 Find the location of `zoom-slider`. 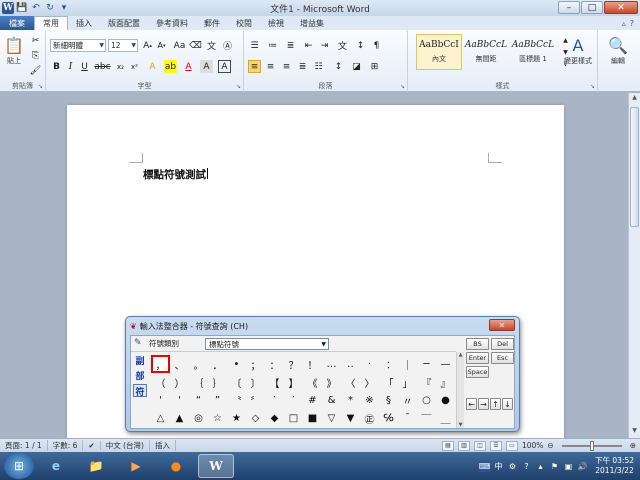

zoom-slider is located at coordinates (591, 445).